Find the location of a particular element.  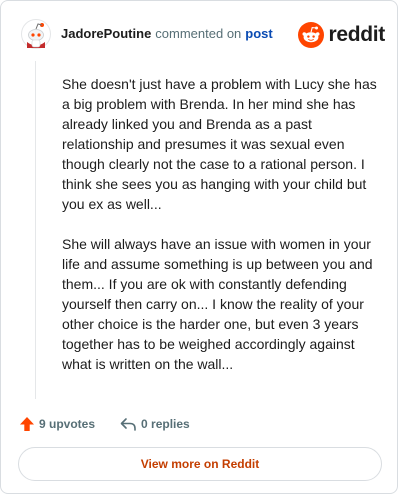

snoo-avatar-icon is located at coordinates (36, 34).